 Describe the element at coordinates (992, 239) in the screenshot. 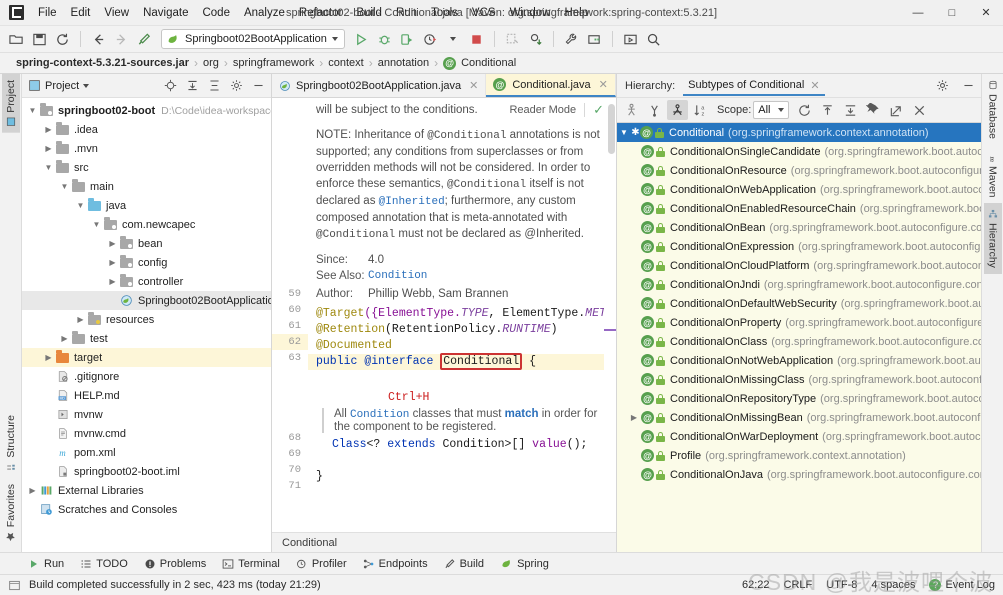

I see `sidebar-item-hierarchy: Hierarchy` at that location.